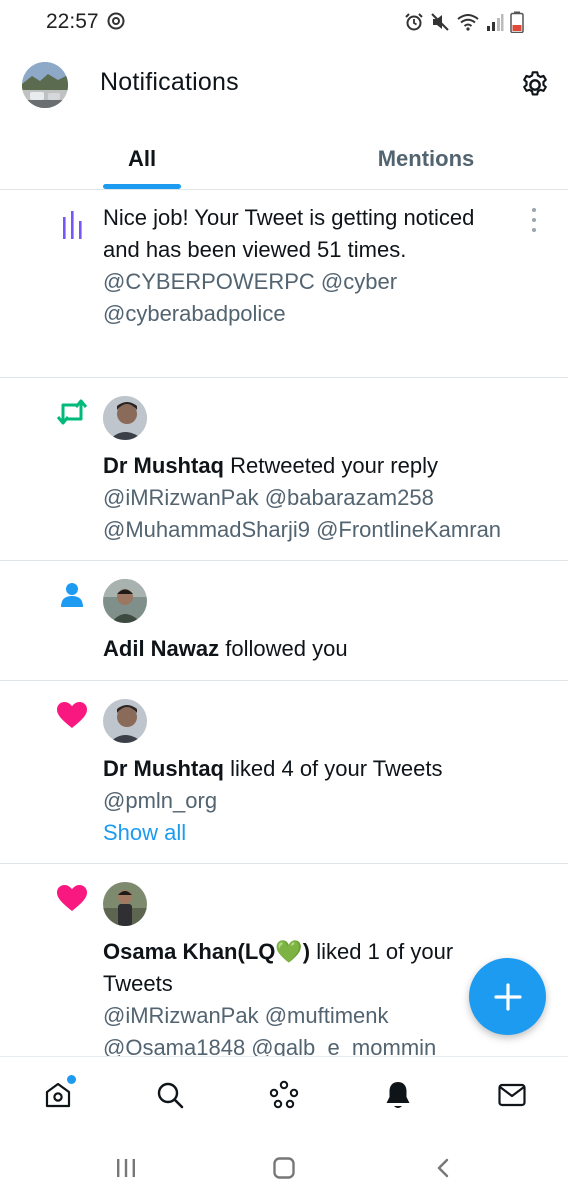 The width and height of the screenshot is (568, 1200). I want to click on status-icons, so click(464, 22).